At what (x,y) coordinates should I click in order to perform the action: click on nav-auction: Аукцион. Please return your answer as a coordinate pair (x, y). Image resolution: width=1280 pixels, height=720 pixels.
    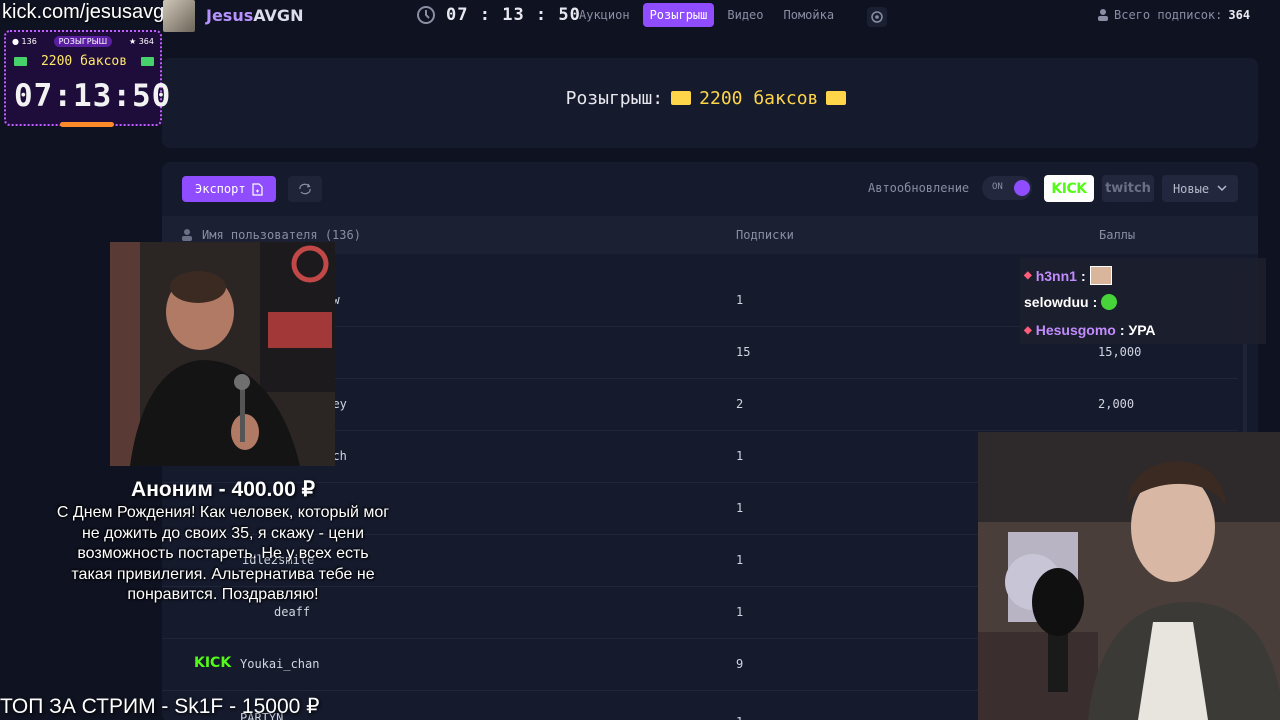
    Looking at the image, I should click on (604, 15).